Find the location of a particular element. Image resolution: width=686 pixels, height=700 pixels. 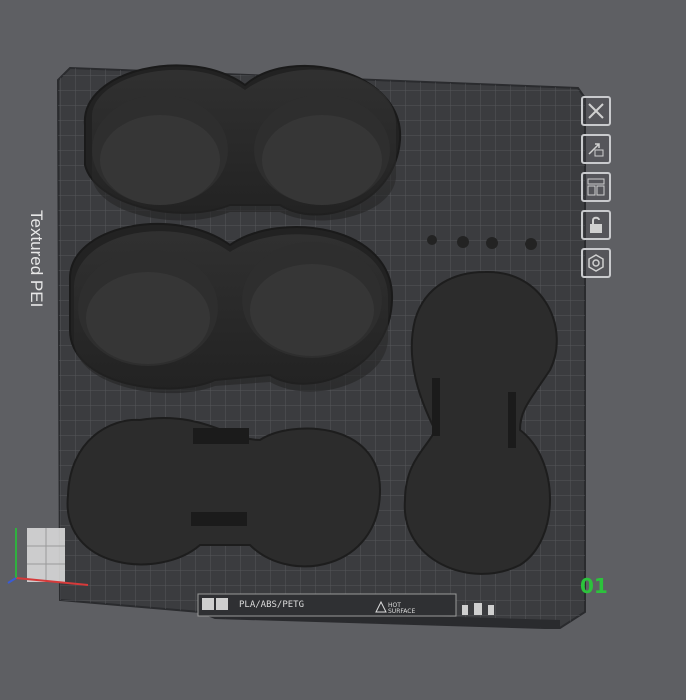

model-base-horizontal is located at coordinates (224, 492).